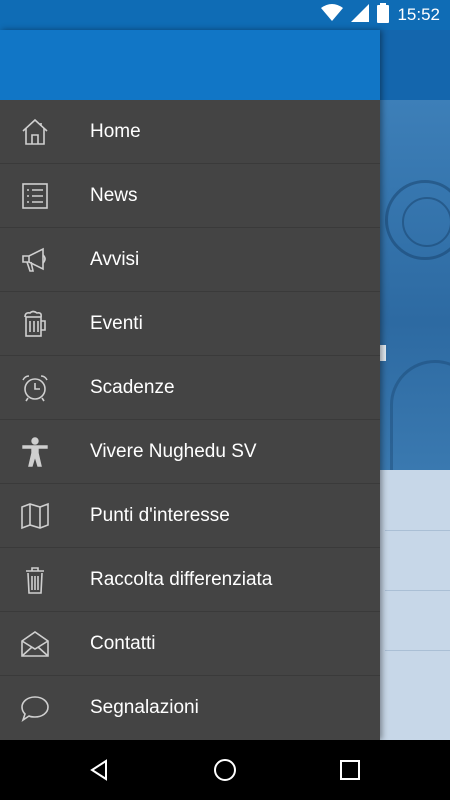  I want to click on status-icons: 15:52, so click(380, 15).